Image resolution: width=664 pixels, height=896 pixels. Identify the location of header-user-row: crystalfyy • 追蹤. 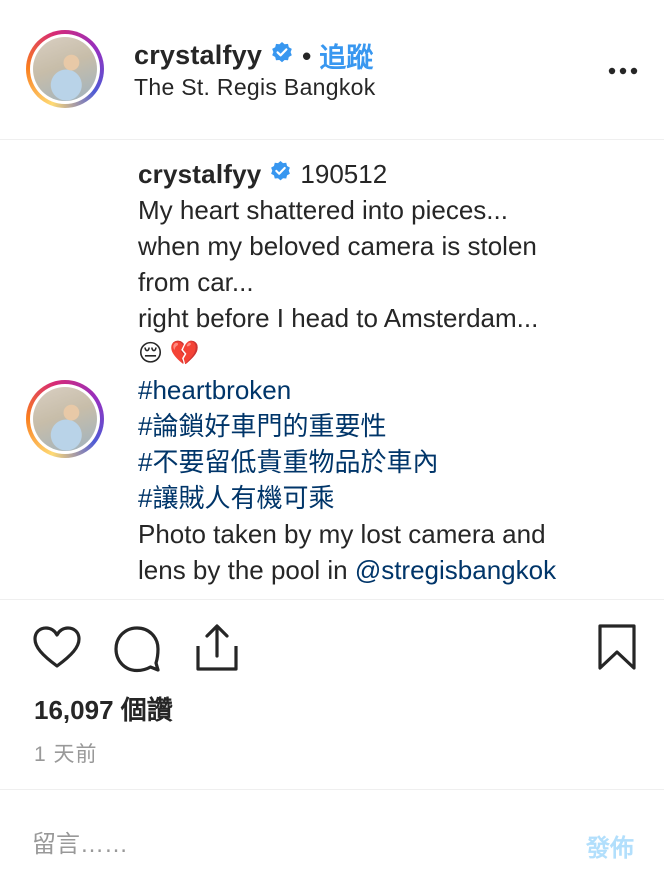
(253, 55).